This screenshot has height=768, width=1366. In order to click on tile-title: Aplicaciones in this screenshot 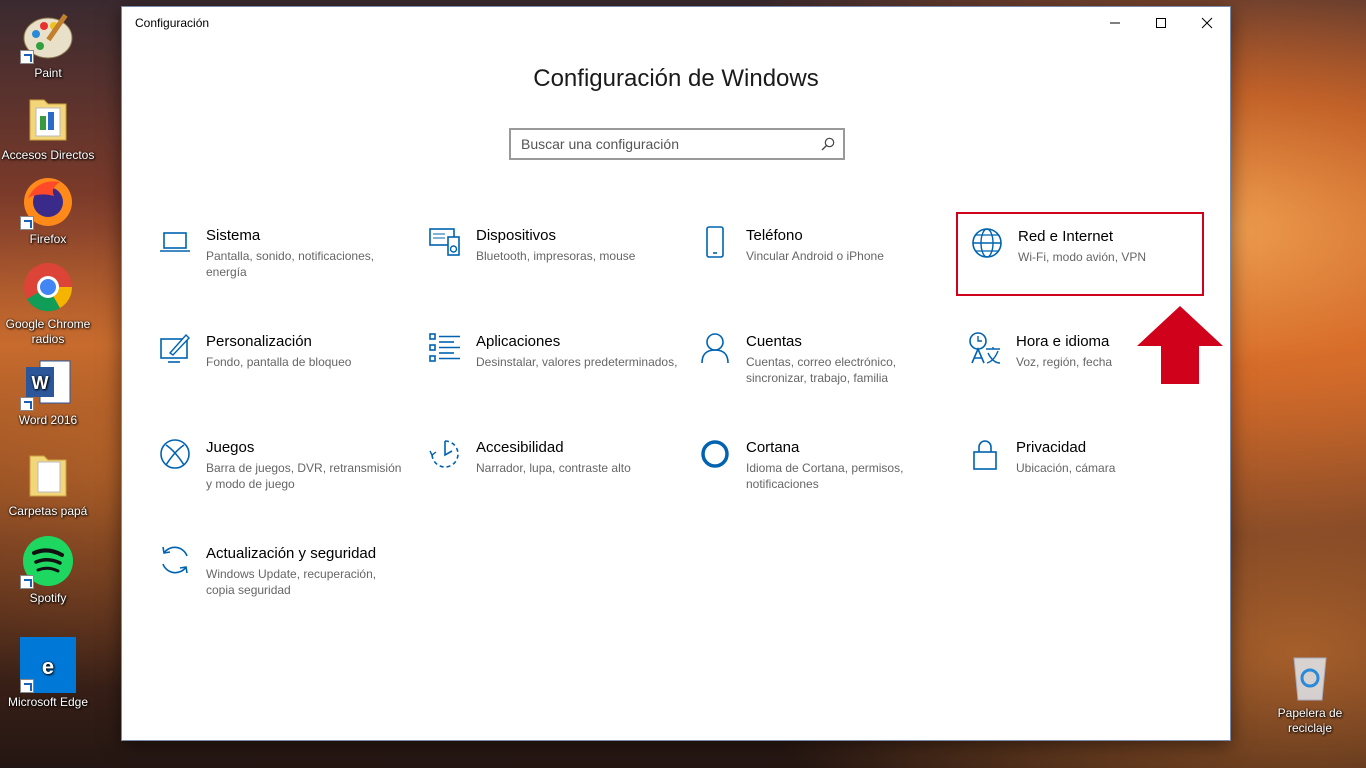, I will do `click(518, 341)`.